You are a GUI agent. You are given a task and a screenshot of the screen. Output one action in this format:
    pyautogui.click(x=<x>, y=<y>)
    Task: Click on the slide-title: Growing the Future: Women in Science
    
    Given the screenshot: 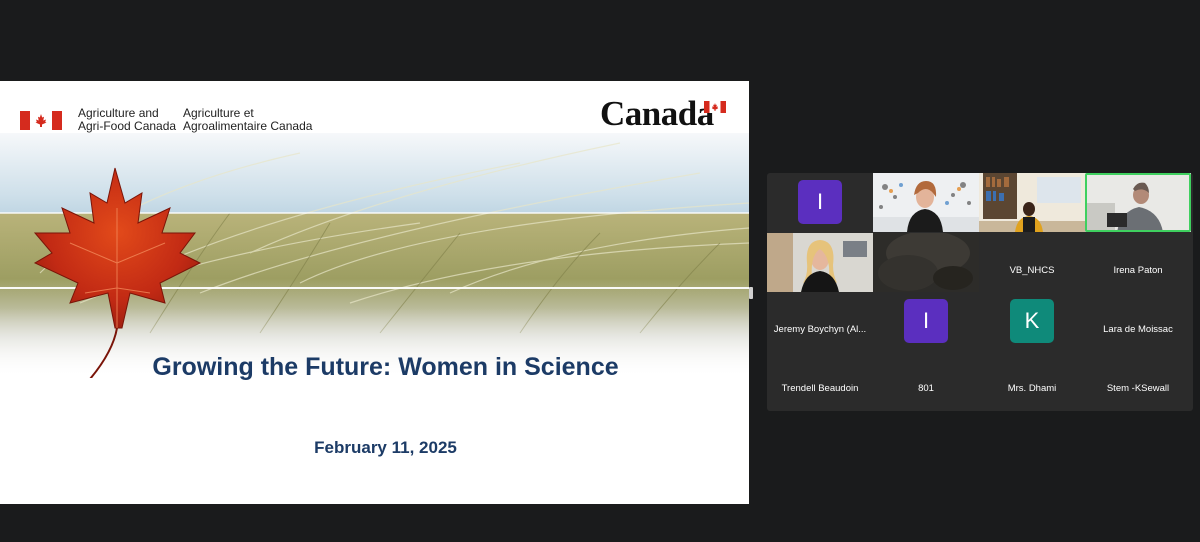 What is the action you would take?
    pyautogui.click(x=385, y=367)
    